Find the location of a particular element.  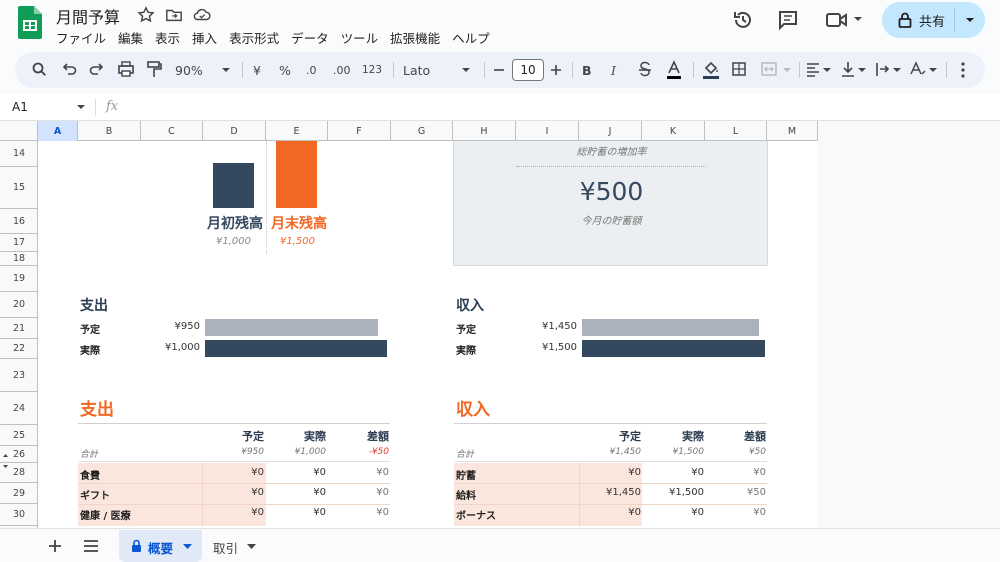

comment-icon is located at coordinates (788, 20).